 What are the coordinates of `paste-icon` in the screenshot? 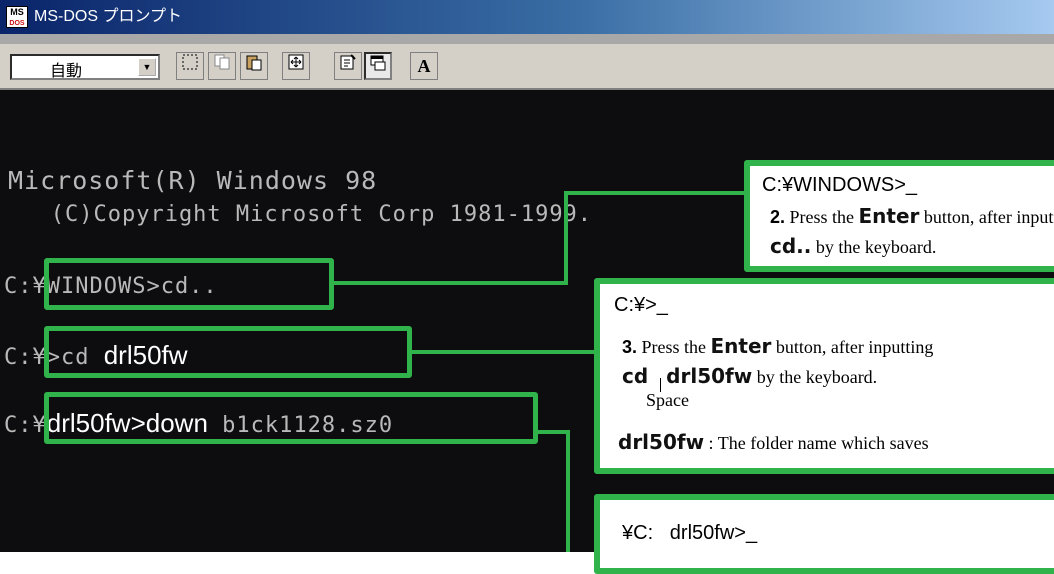 It's located at (254, 63).